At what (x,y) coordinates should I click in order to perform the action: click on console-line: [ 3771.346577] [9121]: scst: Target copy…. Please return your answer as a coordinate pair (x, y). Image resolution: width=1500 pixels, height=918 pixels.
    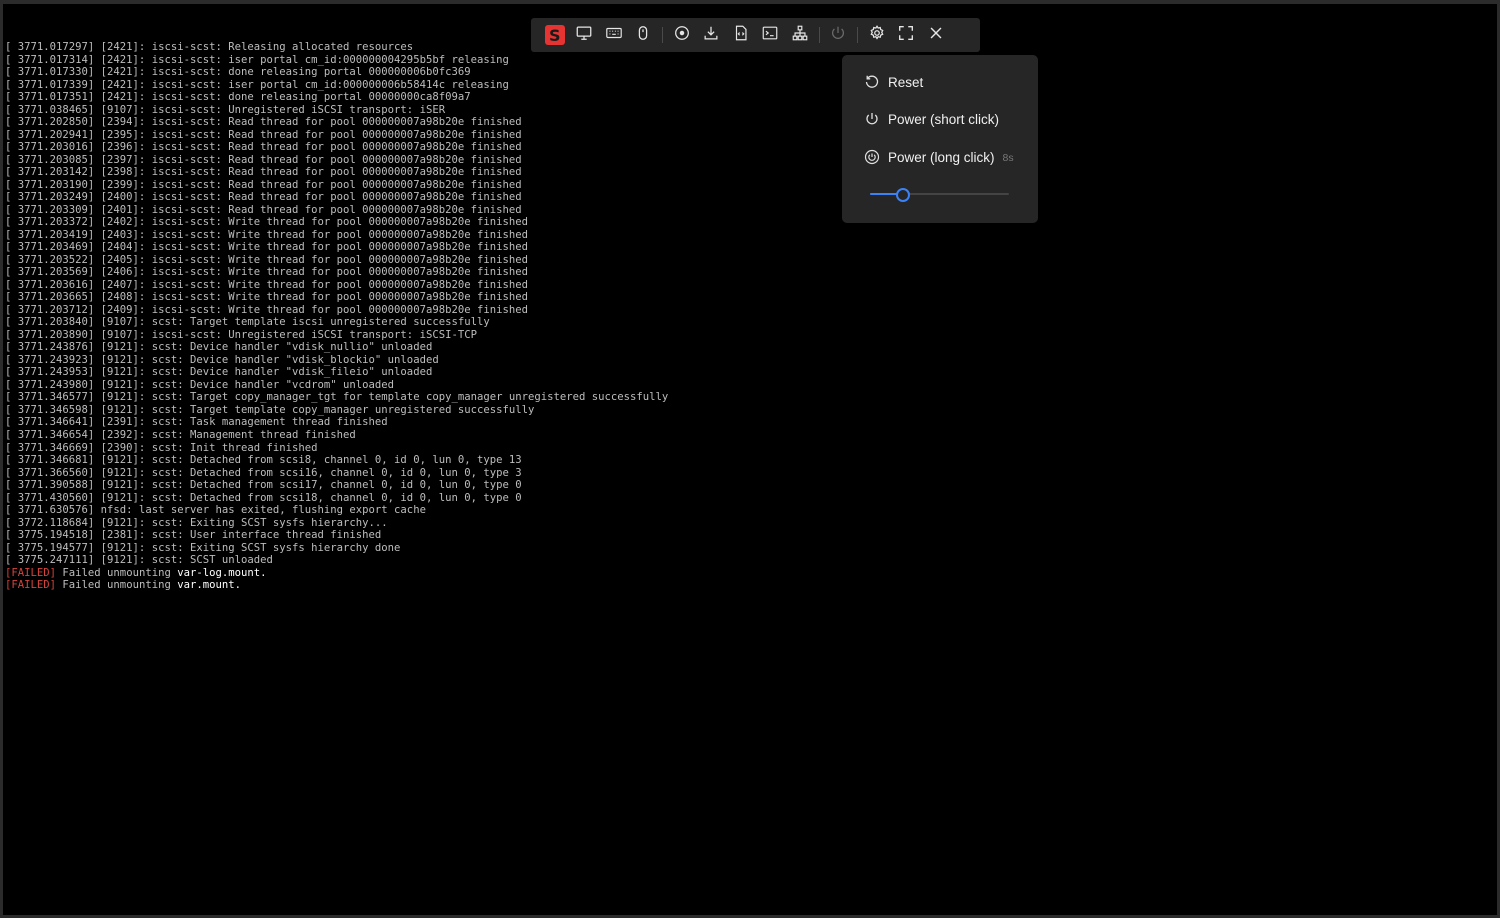
    Looking at the image, I should click on (337, 397).